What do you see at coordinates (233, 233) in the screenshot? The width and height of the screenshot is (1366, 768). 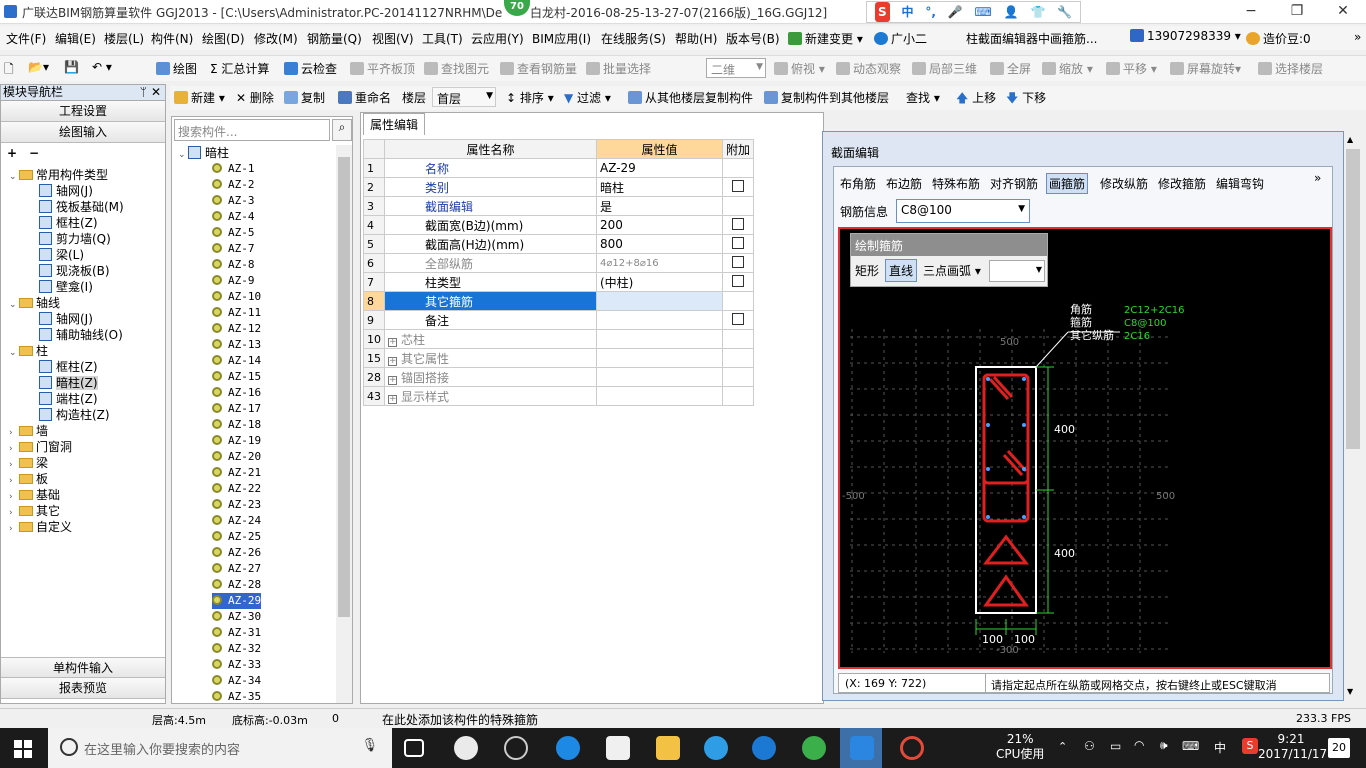 I see `component-list-item: AZ-5` at bounding box center [233, 233].